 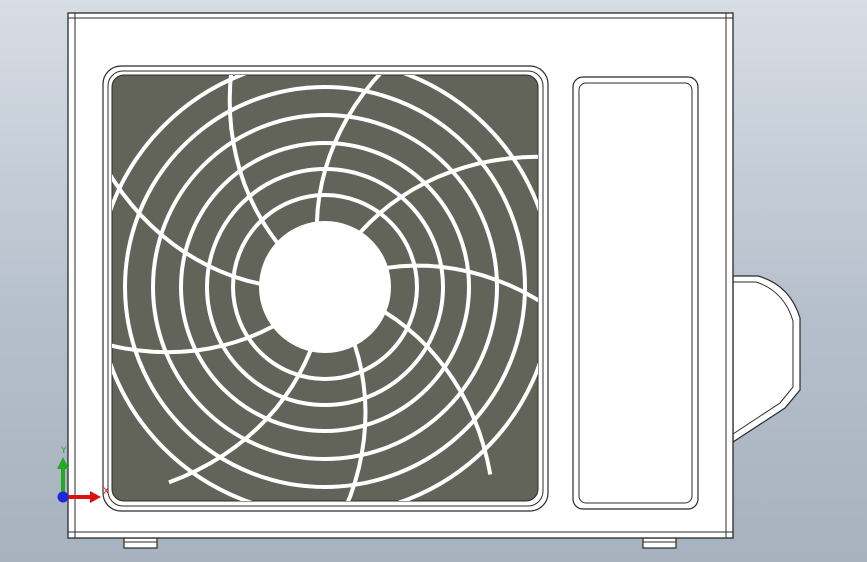 I want to click on left-foot, so click(x=140, y=543).